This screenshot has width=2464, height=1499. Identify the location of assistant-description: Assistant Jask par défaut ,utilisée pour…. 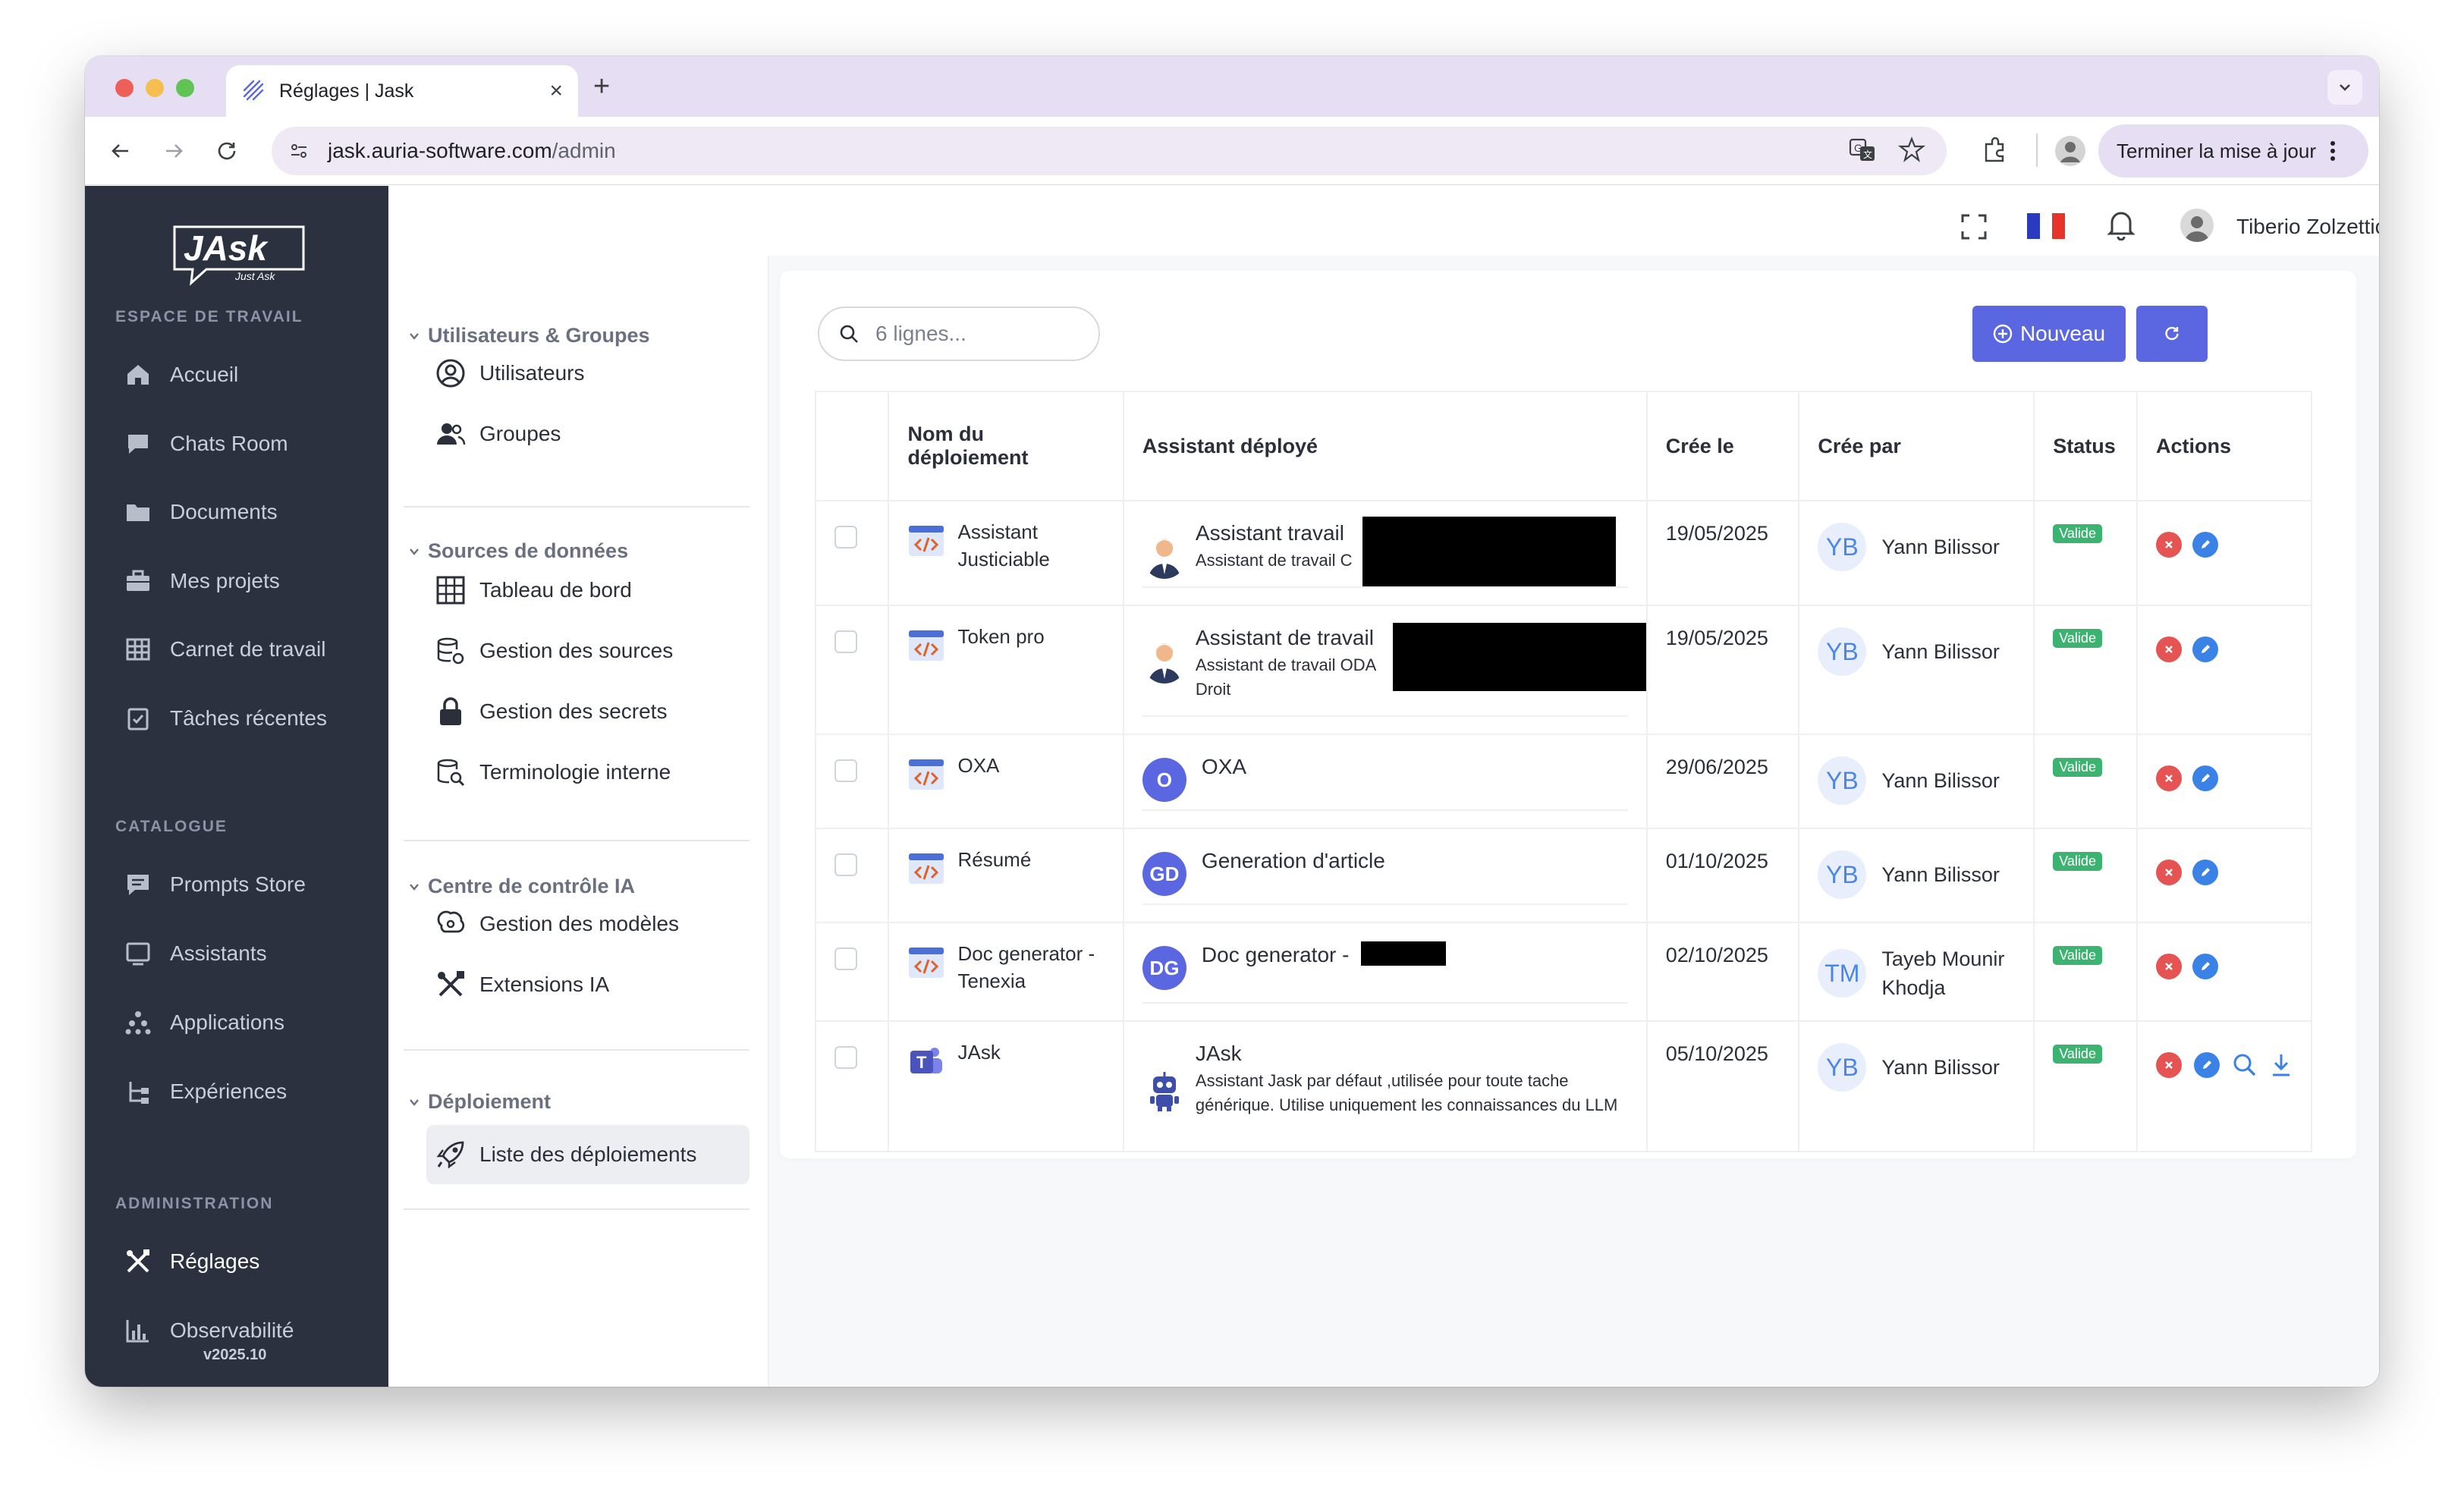
(1406, 1092).